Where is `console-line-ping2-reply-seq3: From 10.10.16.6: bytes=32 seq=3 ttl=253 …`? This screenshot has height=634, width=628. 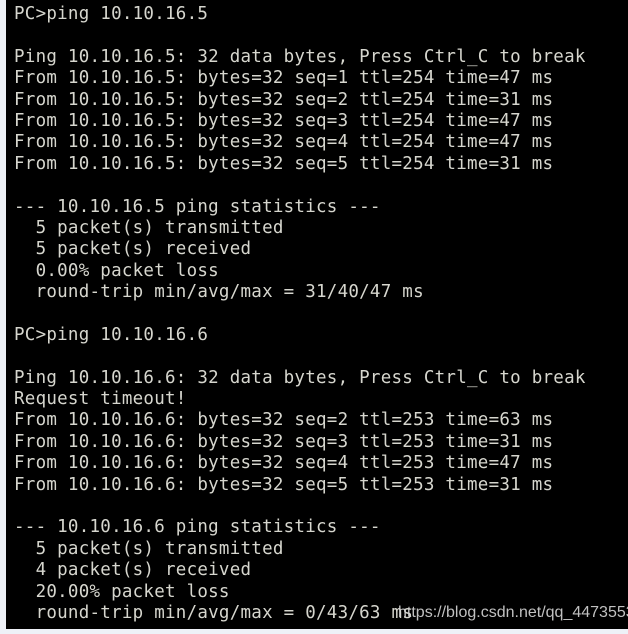 console-line-ping2-reply-seq3: From 10.10.16.6: bytes=32 seq=3 ttl=253 … is located at coordinates (284, 441).